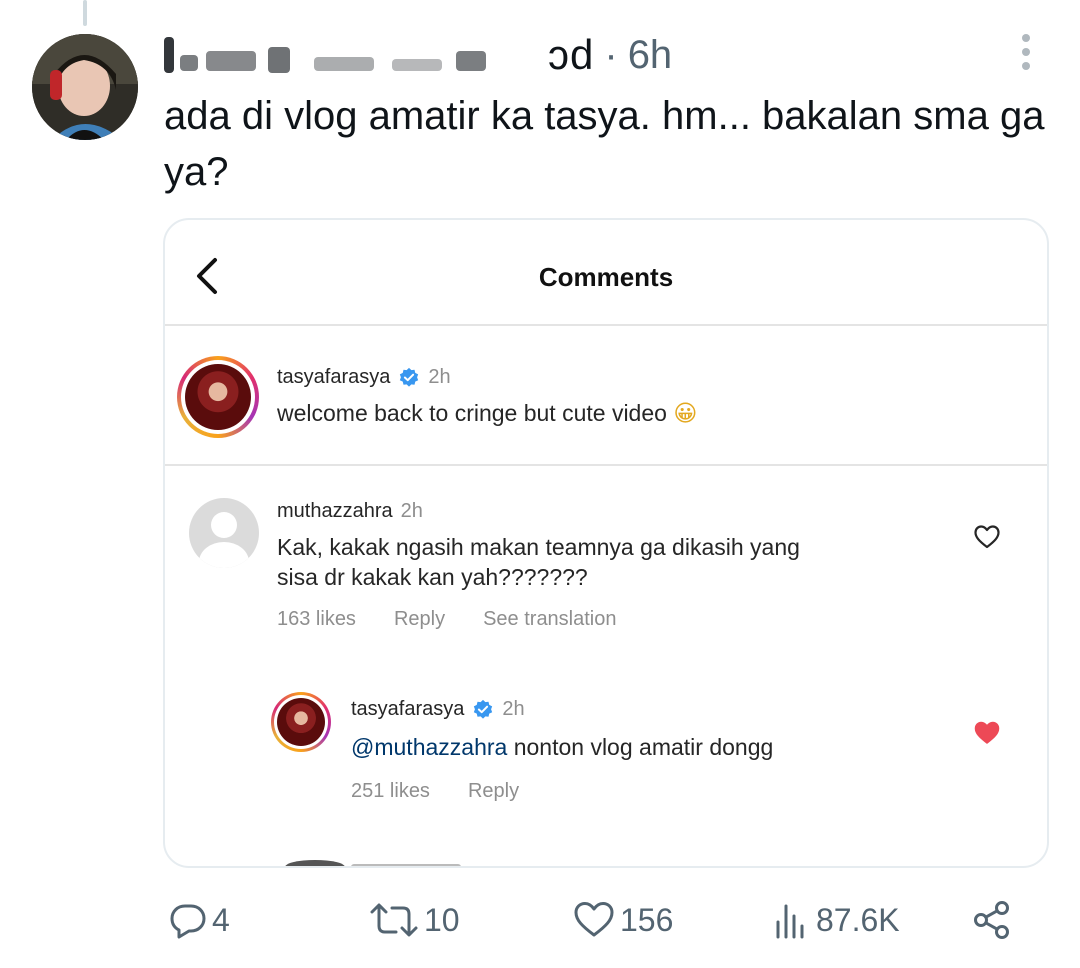  What do you see at coordinates (394, 920) in the screenshot?
I see `retweet-icon` at bounding box center [394, 920].